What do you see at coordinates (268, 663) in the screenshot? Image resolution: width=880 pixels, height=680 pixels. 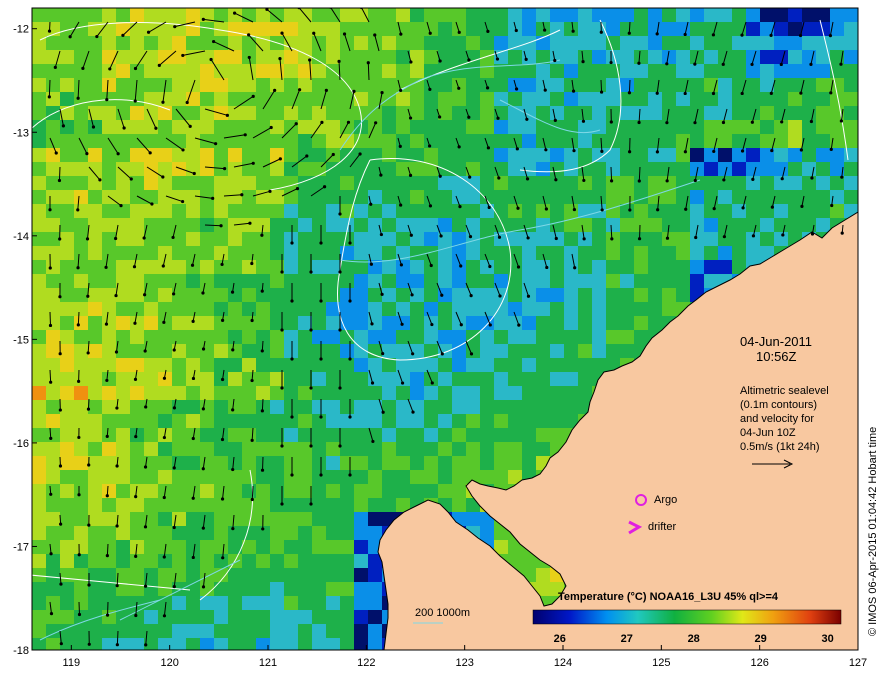 I see `x-tick-label: 121` at bounding box center [268, 663].